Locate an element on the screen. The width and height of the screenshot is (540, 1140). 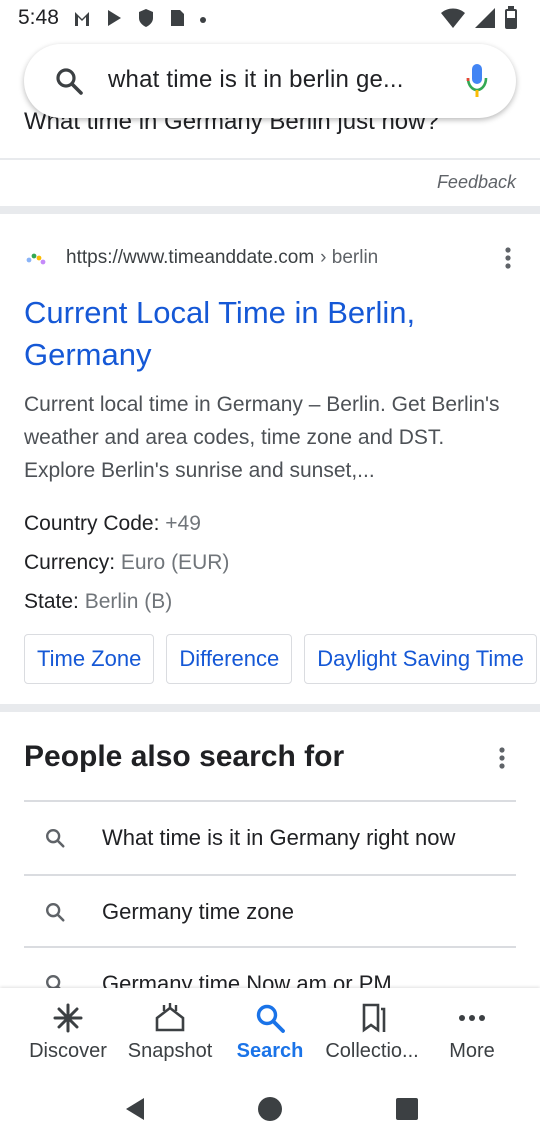
fact-state: State: Berlin (B) is located at coordinates (126, 601).